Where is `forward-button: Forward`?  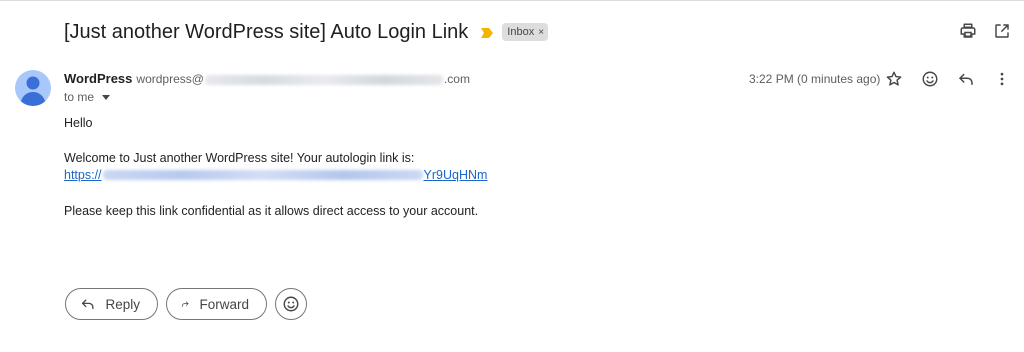
forward-button: Forward is located at coordinates (216, 304).